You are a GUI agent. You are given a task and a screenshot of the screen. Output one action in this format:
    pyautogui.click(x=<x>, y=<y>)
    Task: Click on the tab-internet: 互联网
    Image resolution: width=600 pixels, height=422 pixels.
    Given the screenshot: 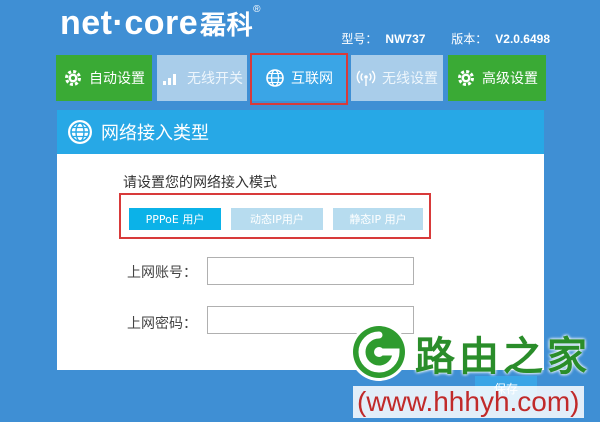 What is the action you would take?
    pyautogui.click(x=299, y=78)
    